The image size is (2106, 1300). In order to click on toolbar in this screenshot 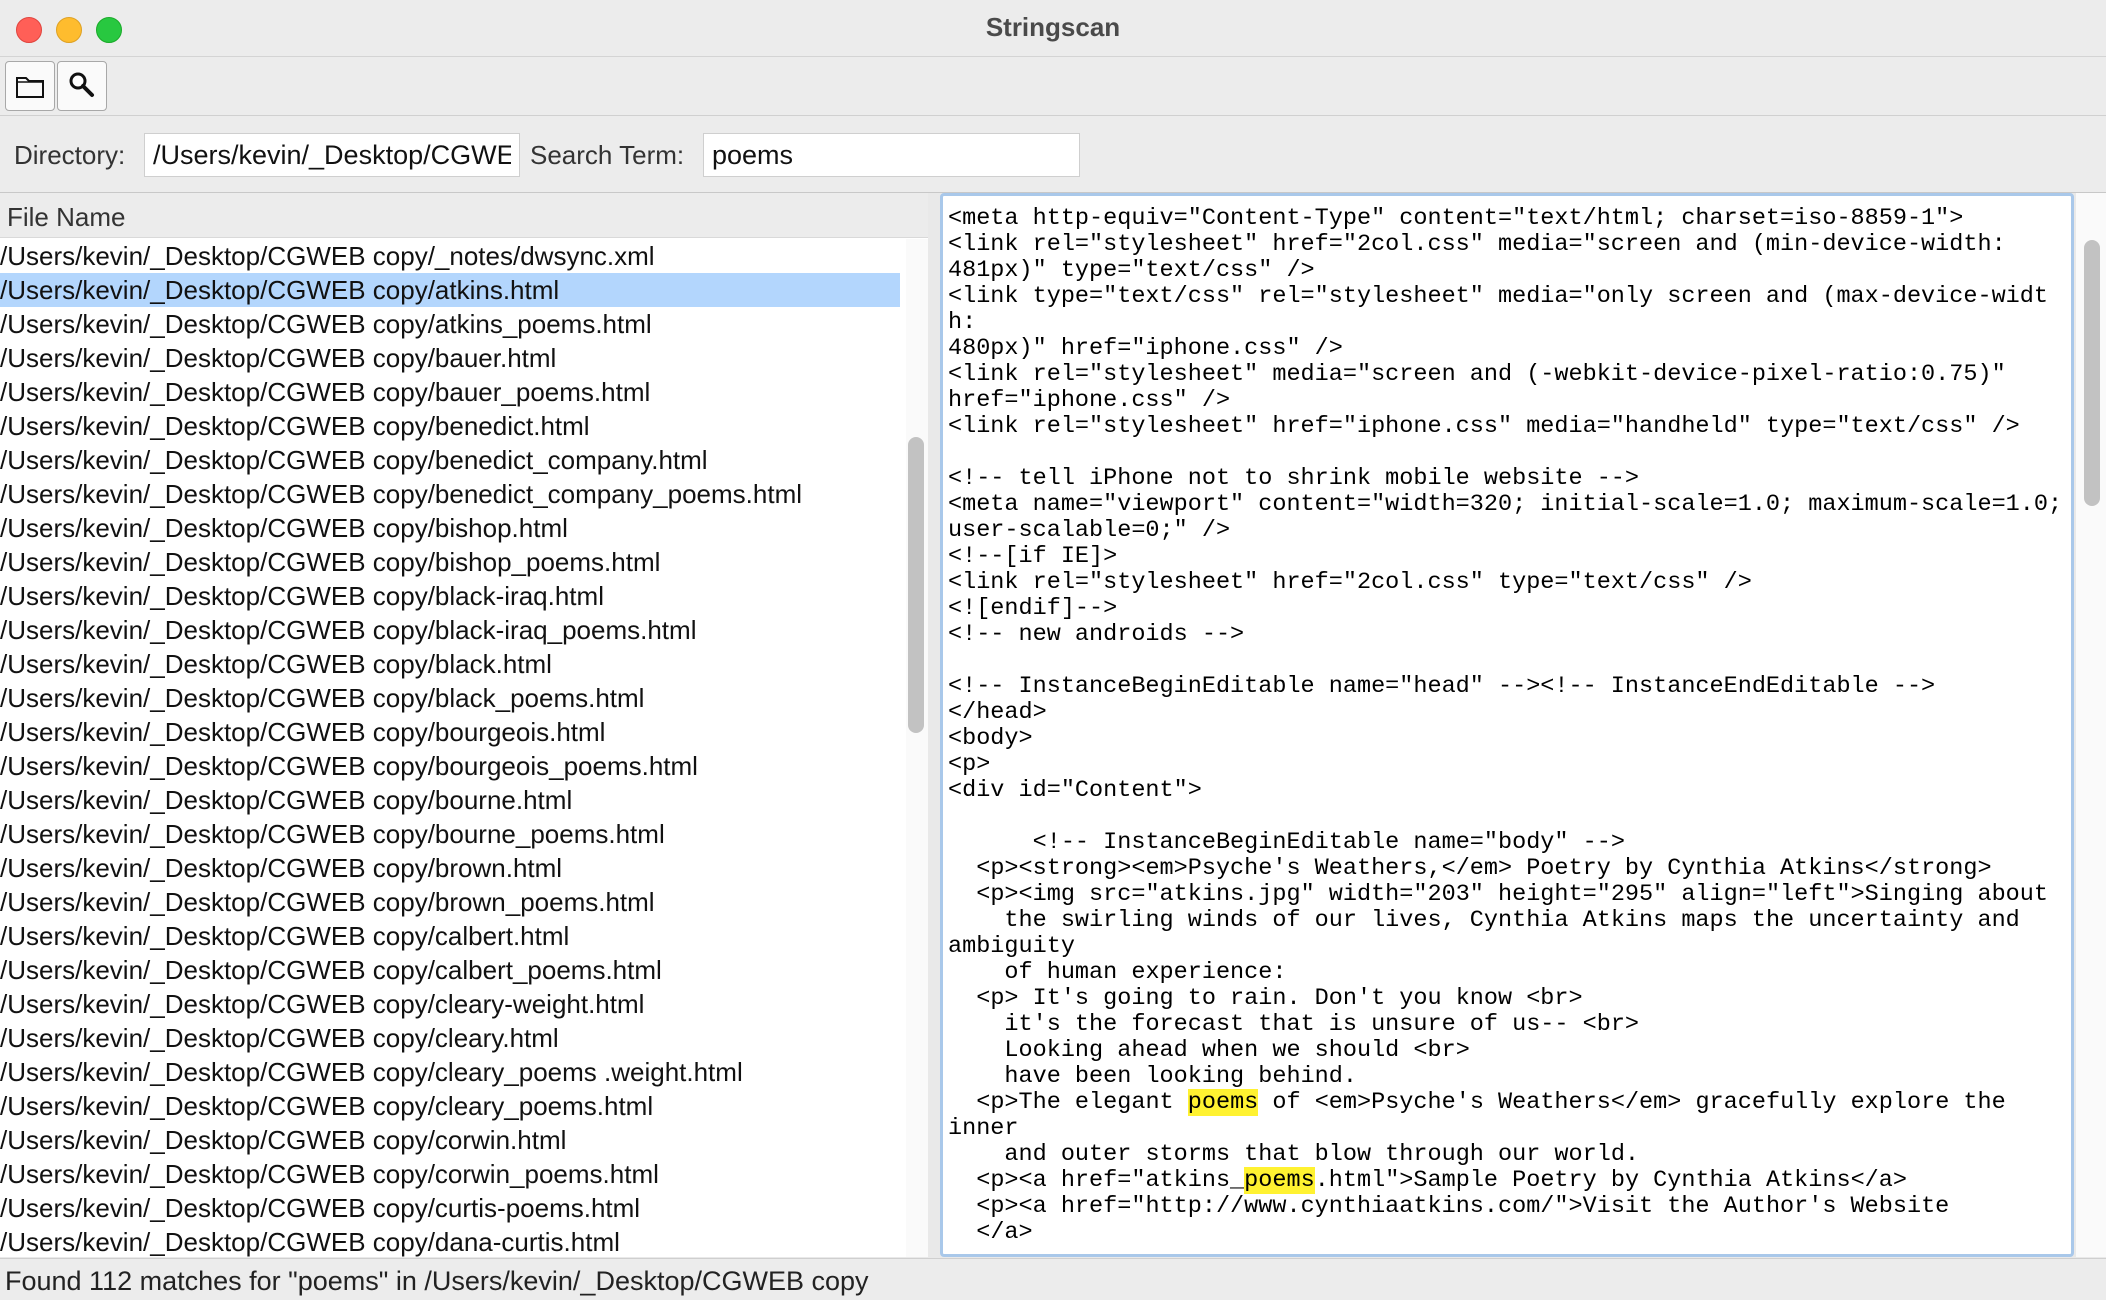, I will do `click(1053, 86)`.